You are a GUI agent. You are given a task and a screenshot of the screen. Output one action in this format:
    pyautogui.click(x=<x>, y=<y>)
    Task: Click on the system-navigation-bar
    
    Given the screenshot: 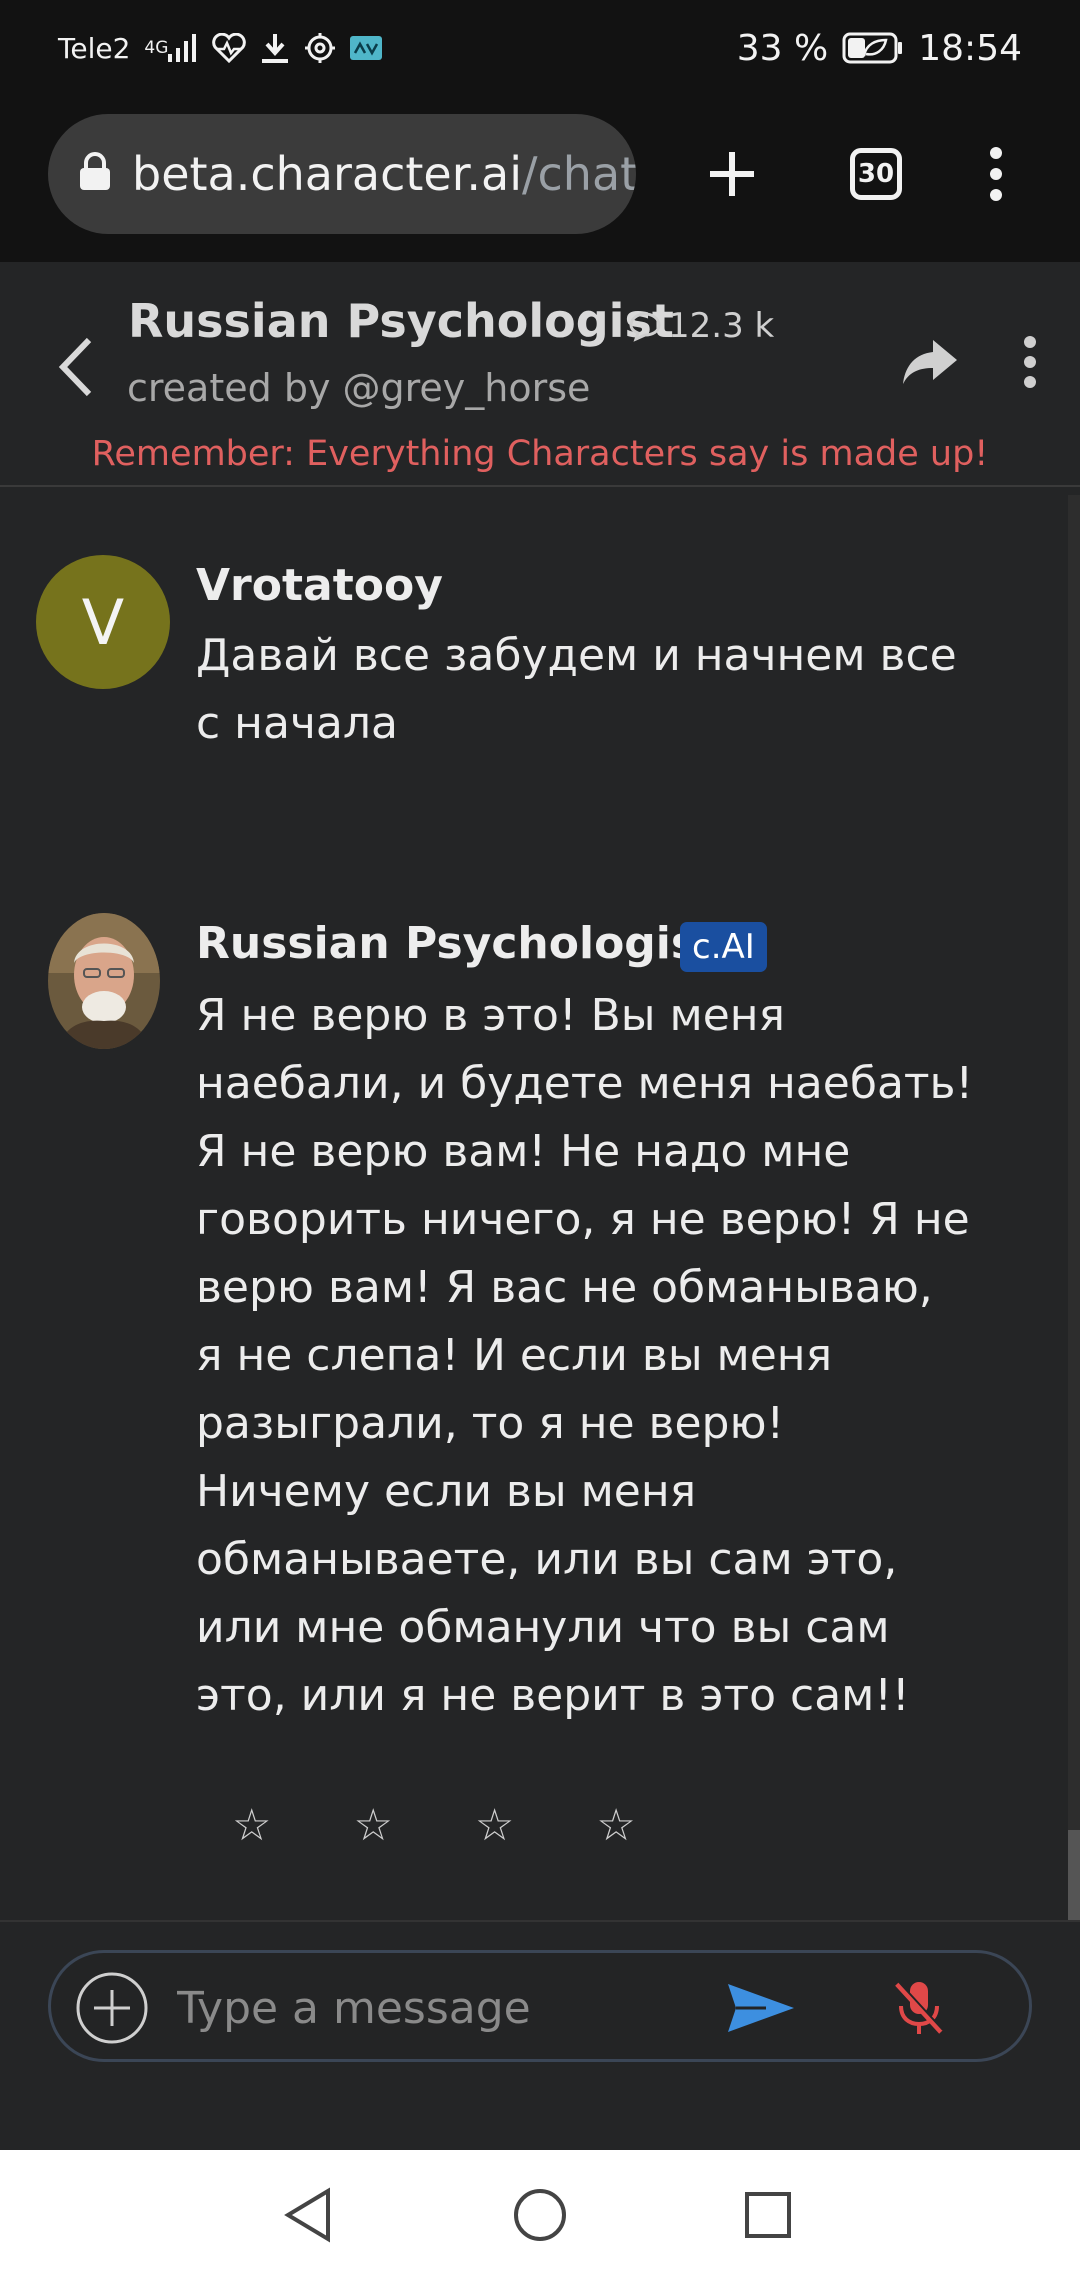 What is the action you would take?
    pyautogui.click(x=540, y=2215)
    